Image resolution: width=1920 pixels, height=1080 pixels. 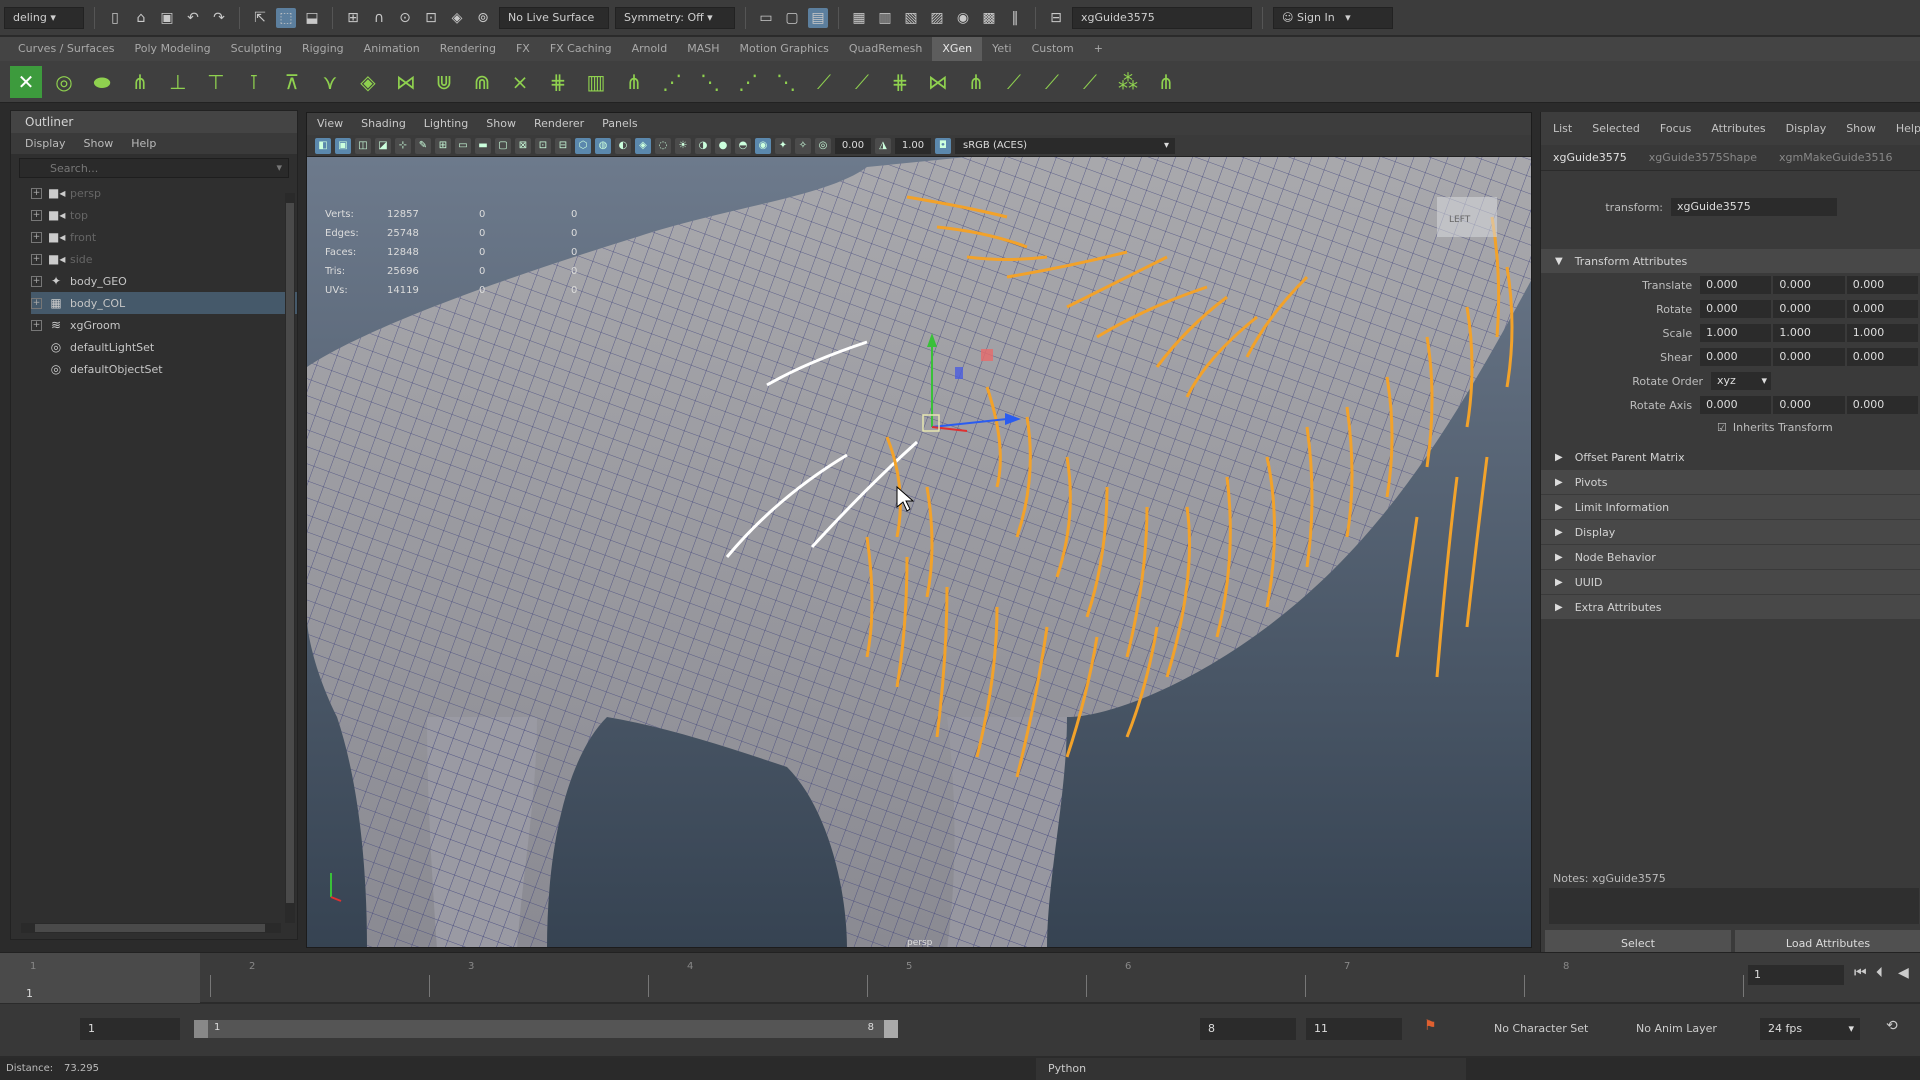 I want to click on layer-icon: ◈, so click(x=368, y=82).